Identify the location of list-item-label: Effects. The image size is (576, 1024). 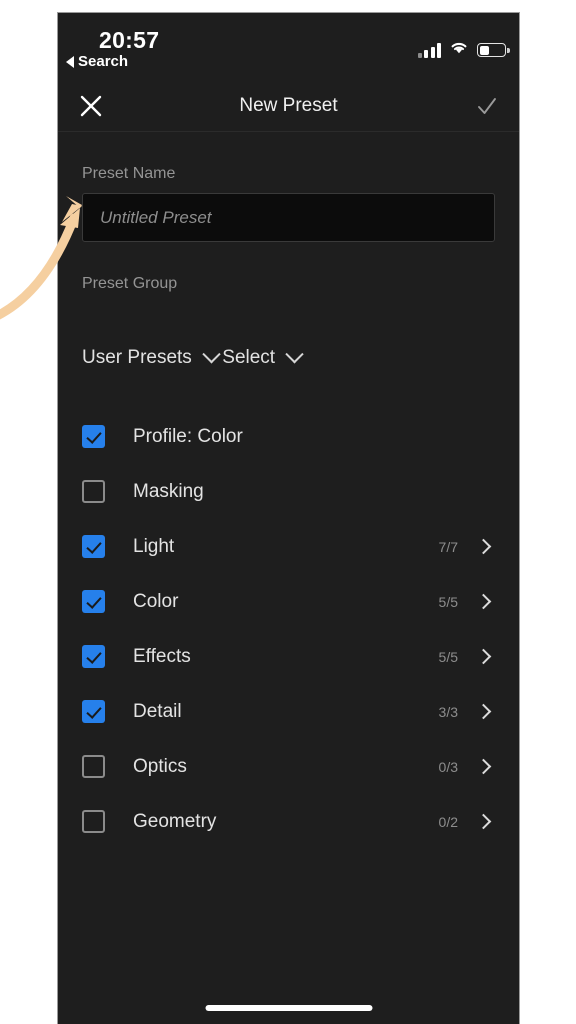
(162, 656).